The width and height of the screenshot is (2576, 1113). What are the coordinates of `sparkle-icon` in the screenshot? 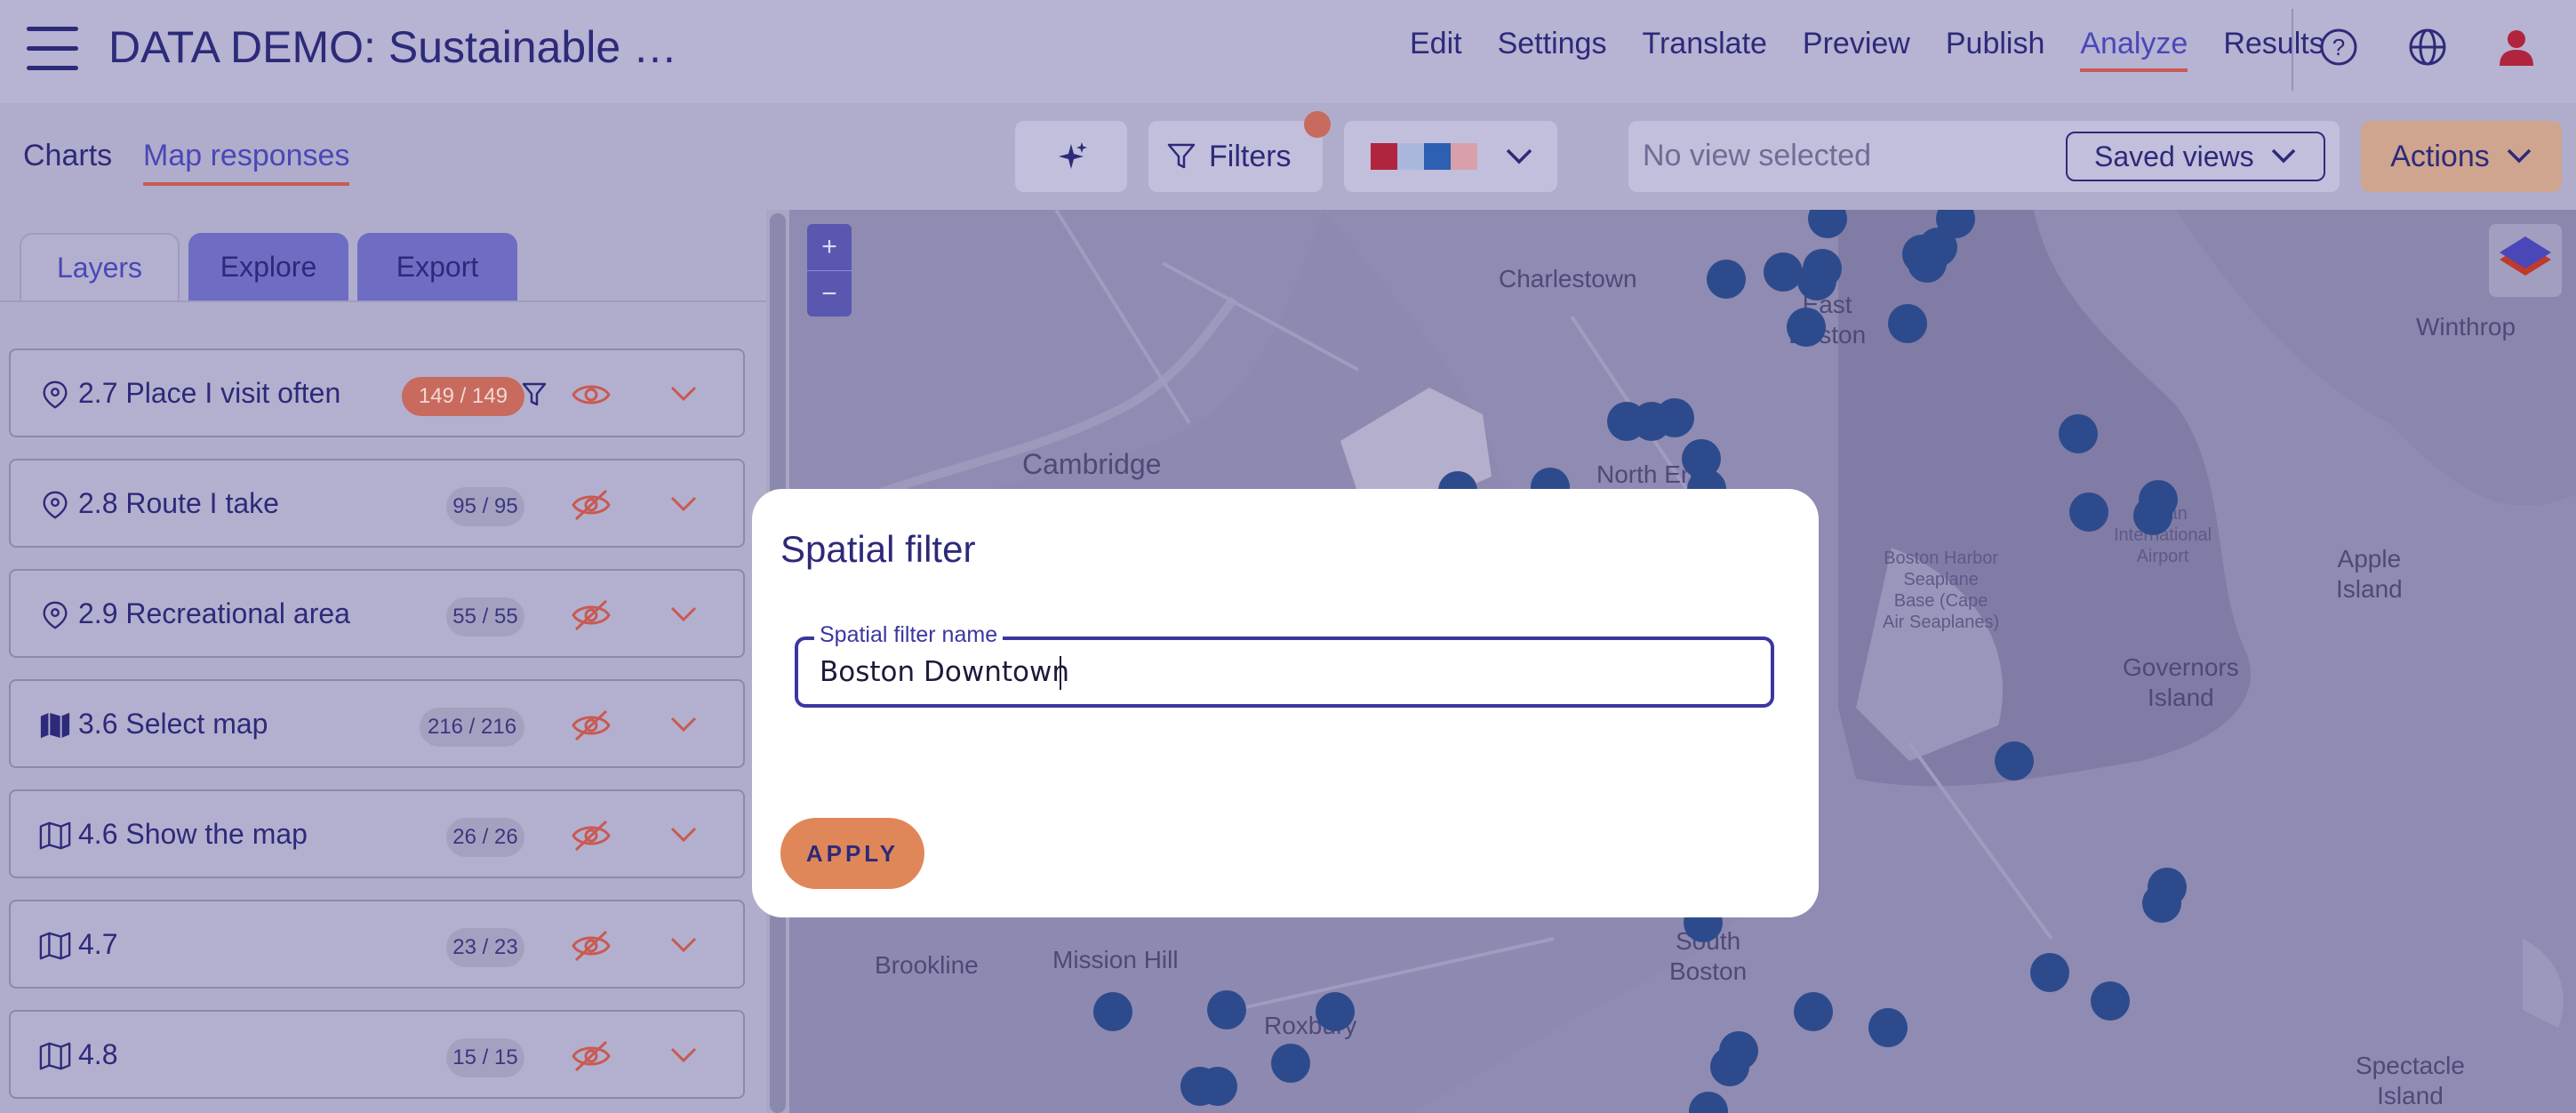 It's located at (1073, 155).